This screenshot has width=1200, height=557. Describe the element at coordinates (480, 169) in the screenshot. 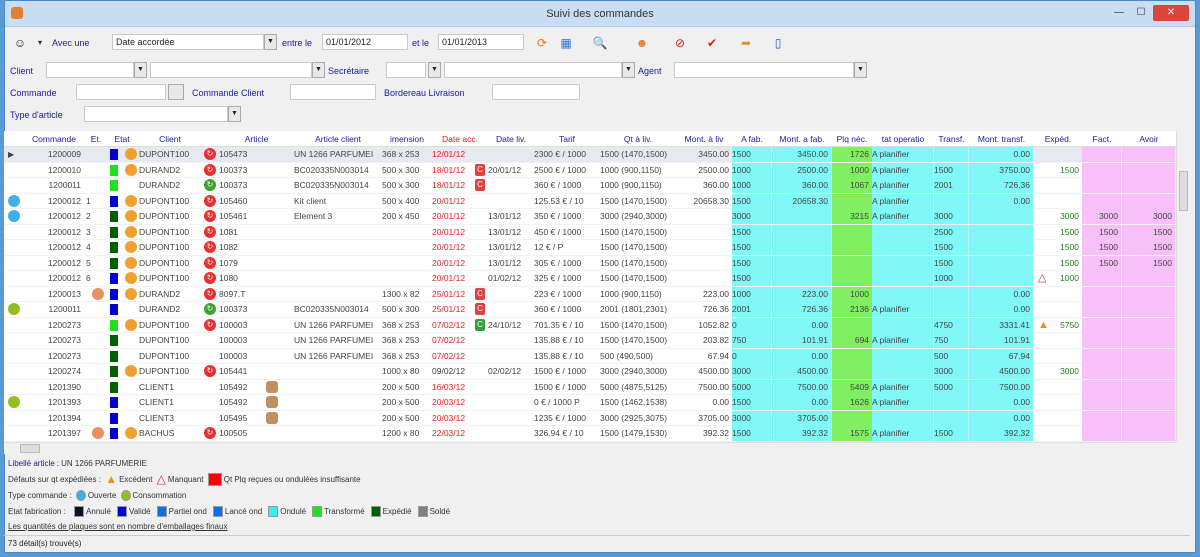

I see `date-badge-icon: C` at that location.